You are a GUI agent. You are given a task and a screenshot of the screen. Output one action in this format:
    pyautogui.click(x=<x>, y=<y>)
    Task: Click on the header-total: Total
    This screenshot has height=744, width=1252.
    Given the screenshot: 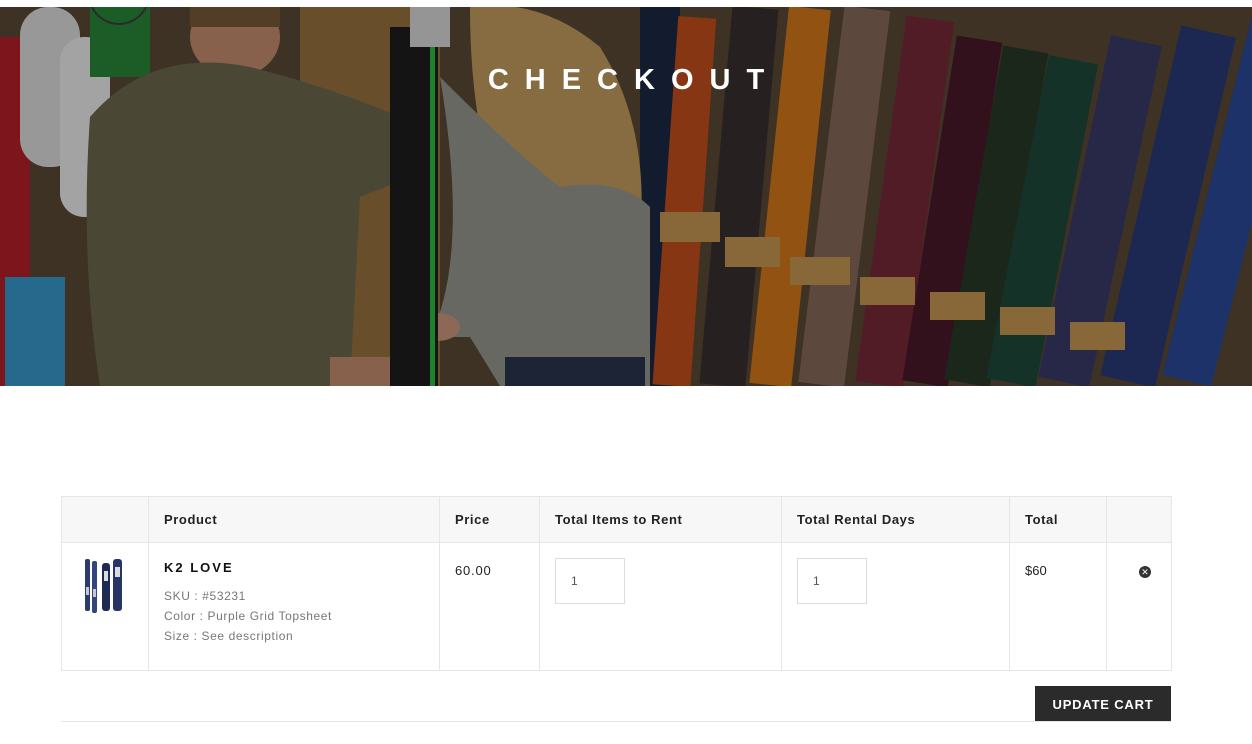 What is the action you would take?
    pyautogui.click(x=1058, y=519)
    